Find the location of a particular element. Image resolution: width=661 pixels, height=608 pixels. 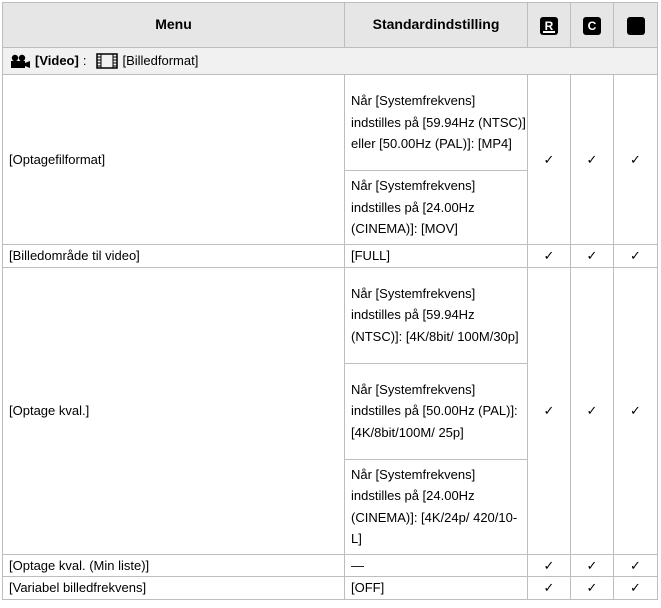

reset-icon: R is located at coordinates (549, 25).